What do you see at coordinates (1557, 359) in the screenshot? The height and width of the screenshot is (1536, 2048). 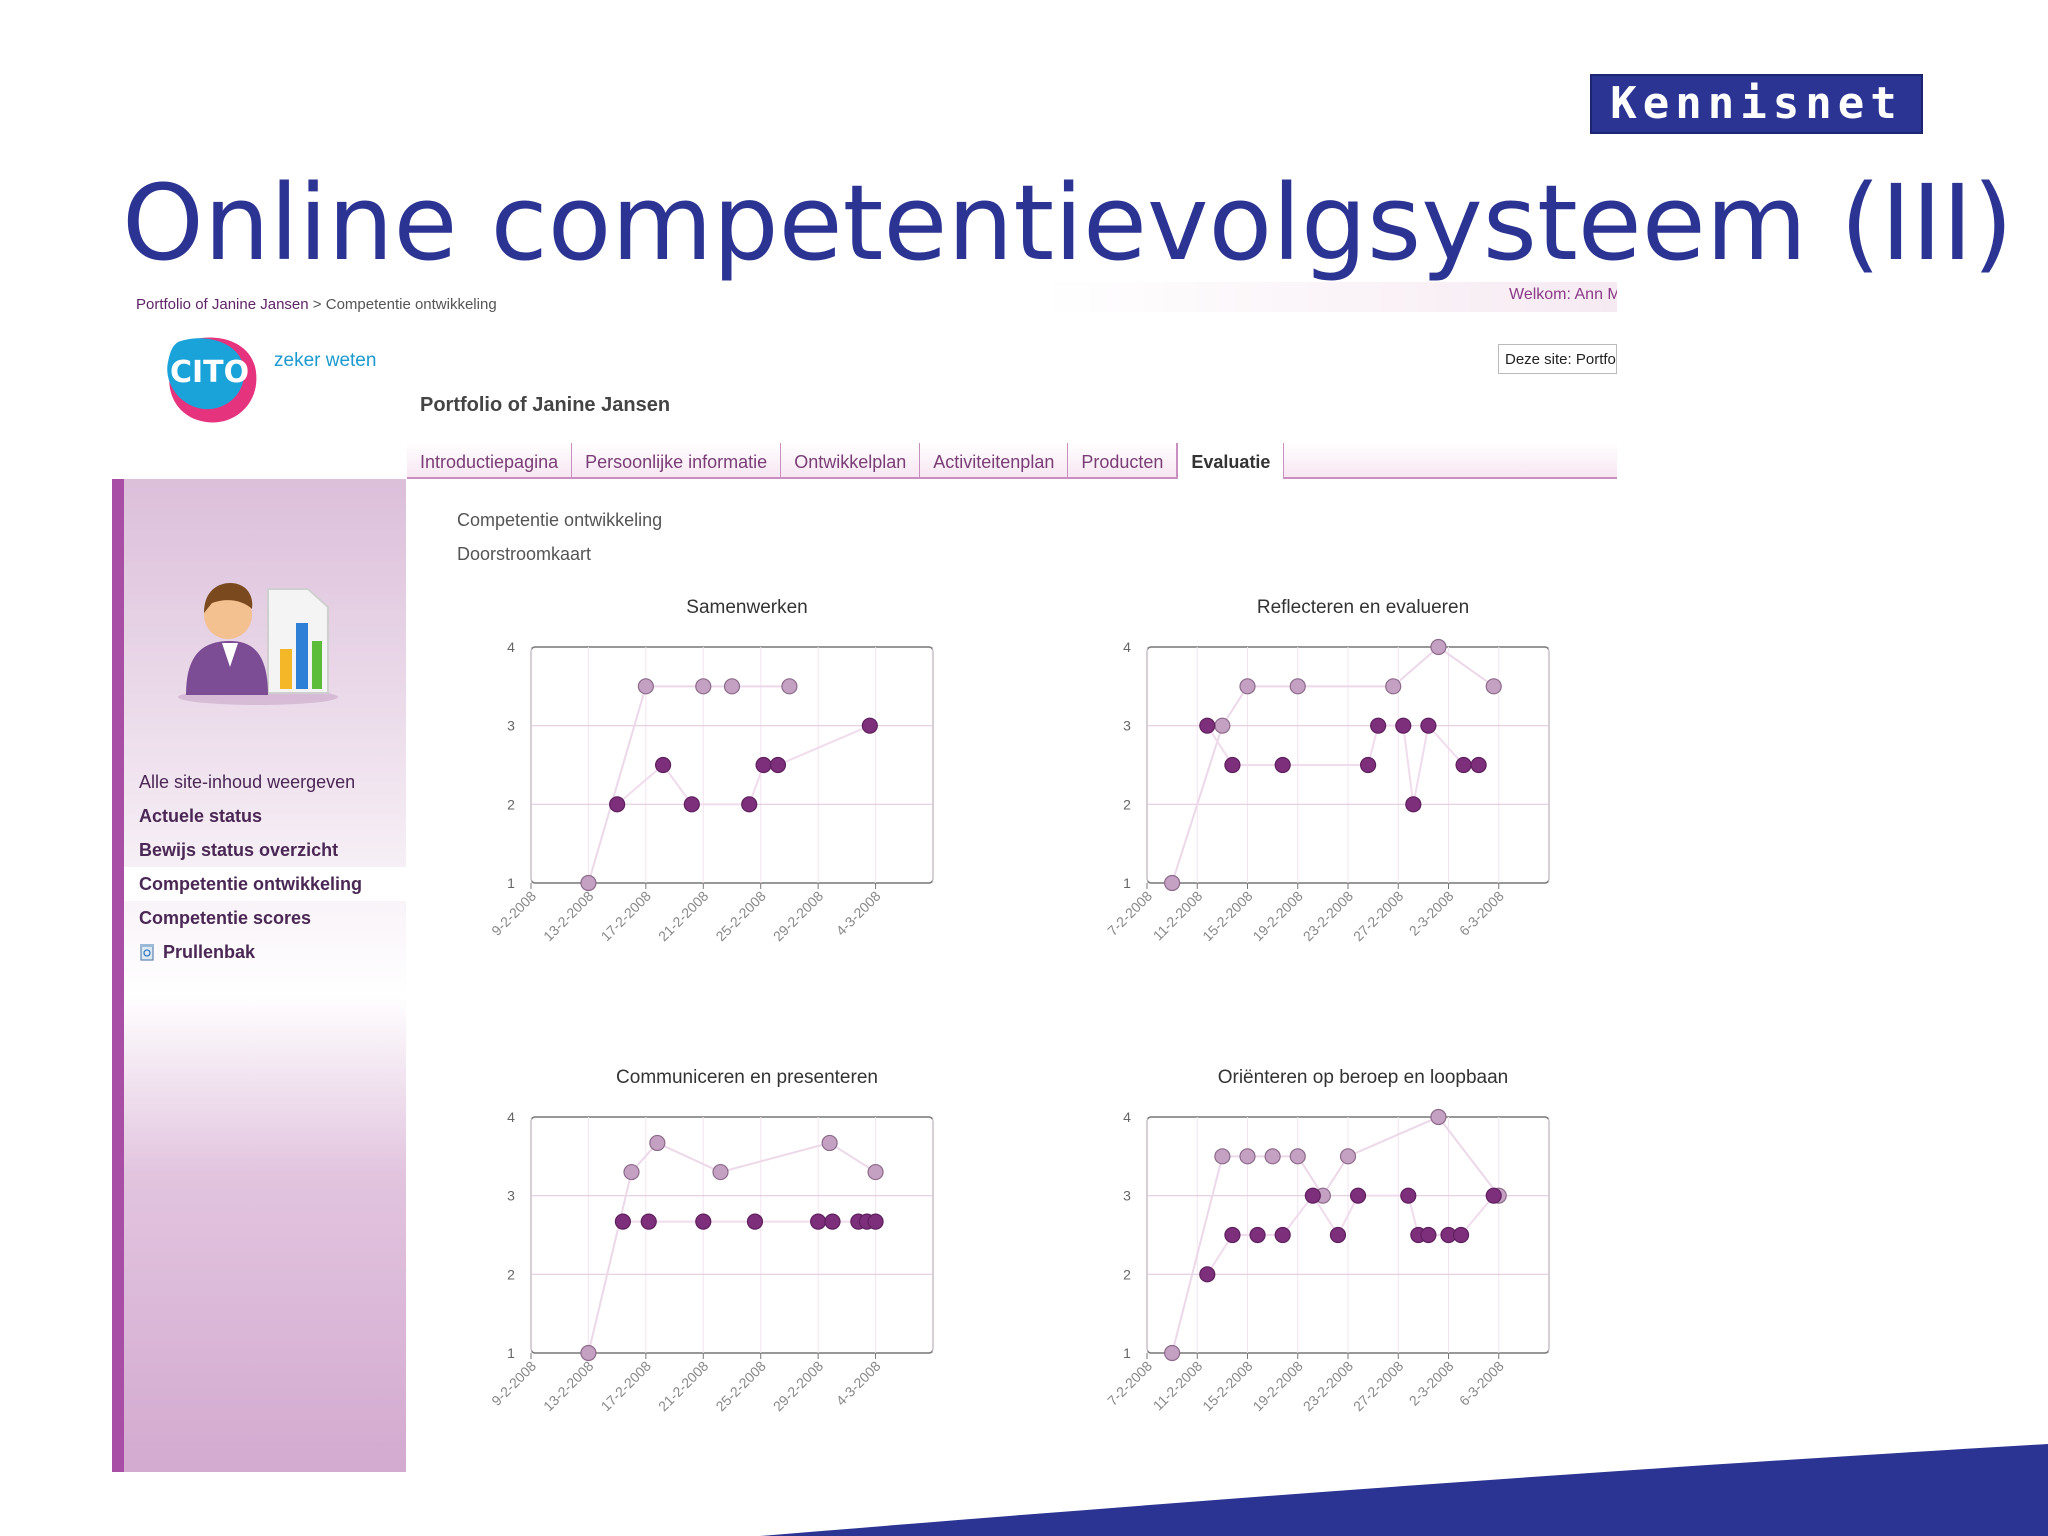 I see `site-search-scope: Deze site: Portfolio` at bounding box center [1557, 359].